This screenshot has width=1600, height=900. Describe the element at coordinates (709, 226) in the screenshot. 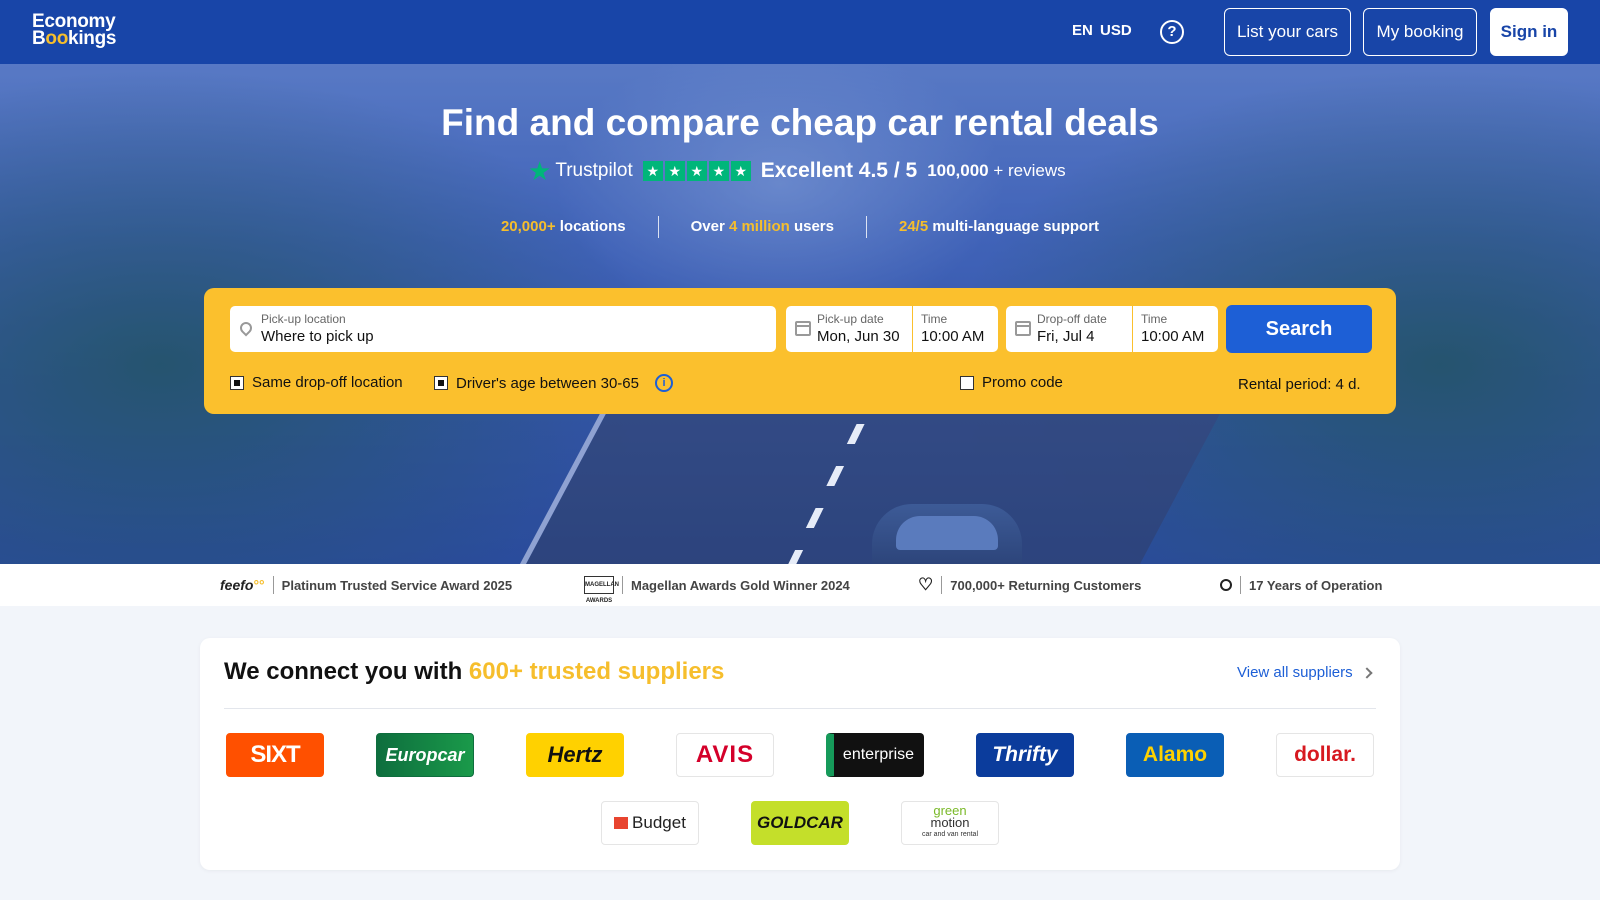

I see `stat-prefix: Over` at that location.